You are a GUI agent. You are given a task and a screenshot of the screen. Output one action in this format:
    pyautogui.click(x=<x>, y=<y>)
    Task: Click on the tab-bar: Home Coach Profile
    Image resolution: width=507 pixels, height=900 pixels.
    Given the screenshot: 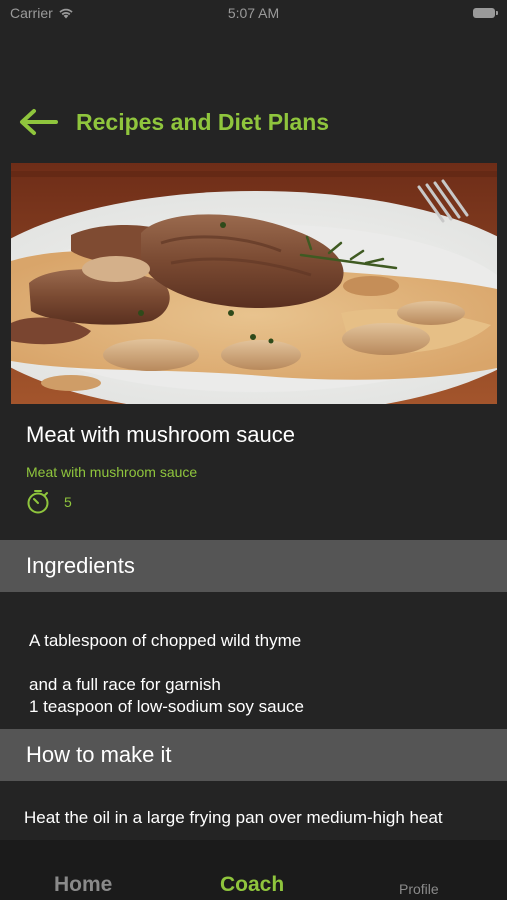 What is the action you would take?
    pyautogui.click(x=253, y=870)
    